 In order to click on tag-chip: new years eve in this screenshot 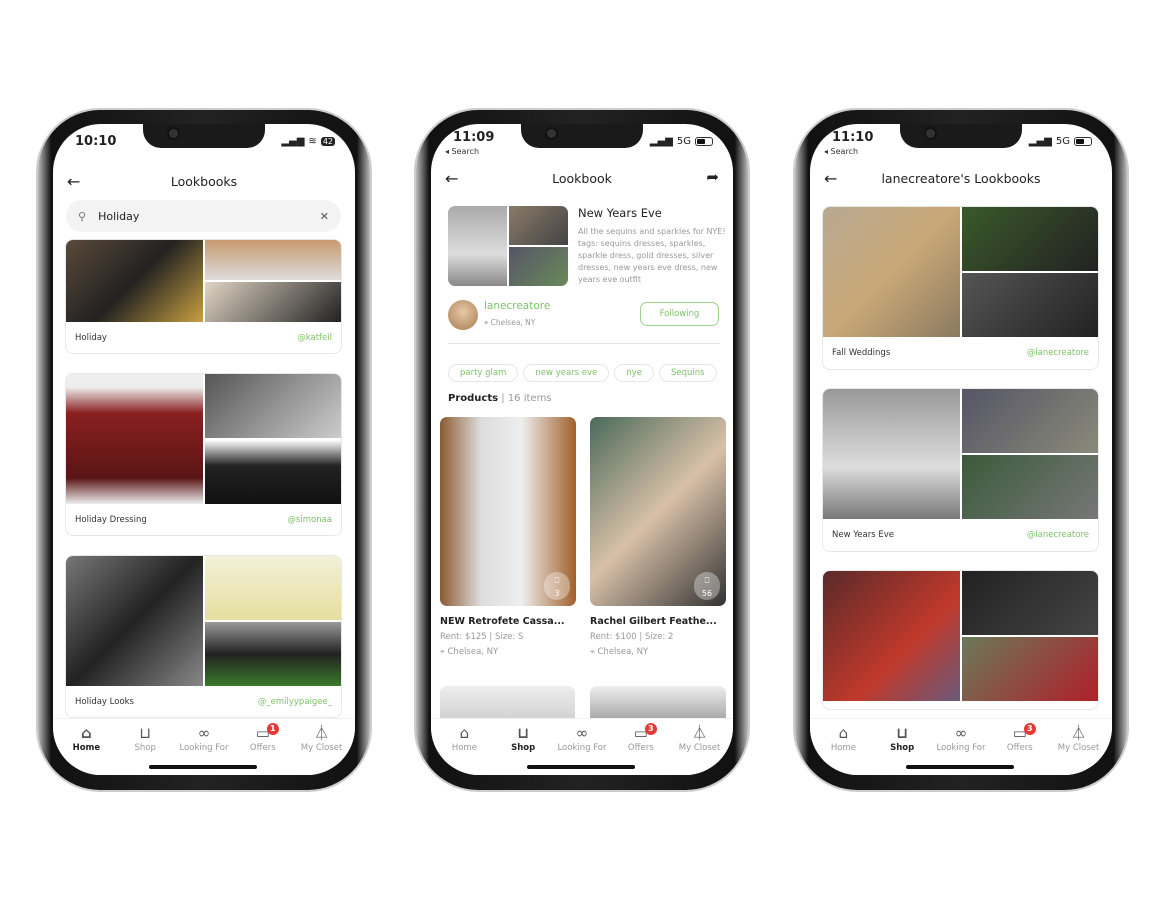, I will do `click(566, 373)`.